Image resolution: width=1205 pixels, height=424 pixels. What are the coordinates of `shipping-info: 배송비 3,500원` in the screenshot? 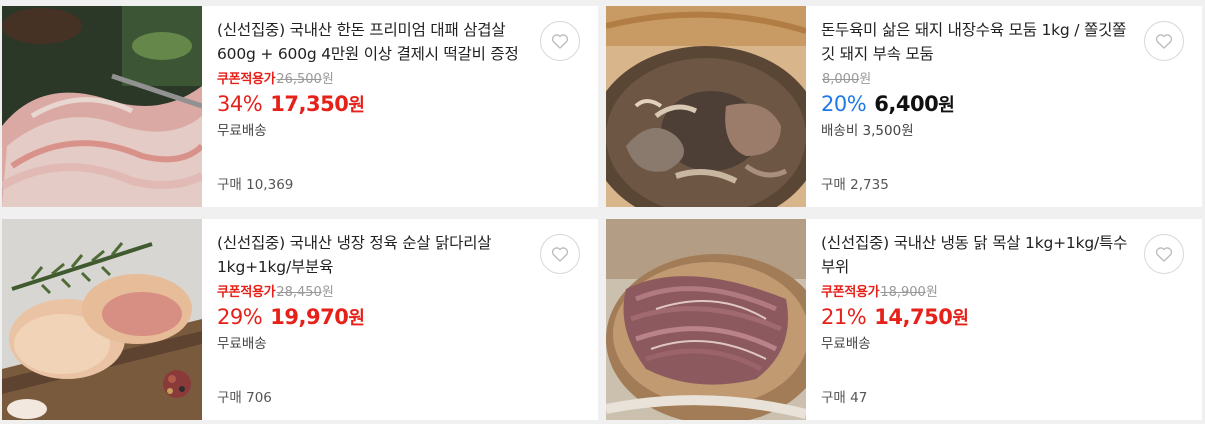 It's located at (867, 131).